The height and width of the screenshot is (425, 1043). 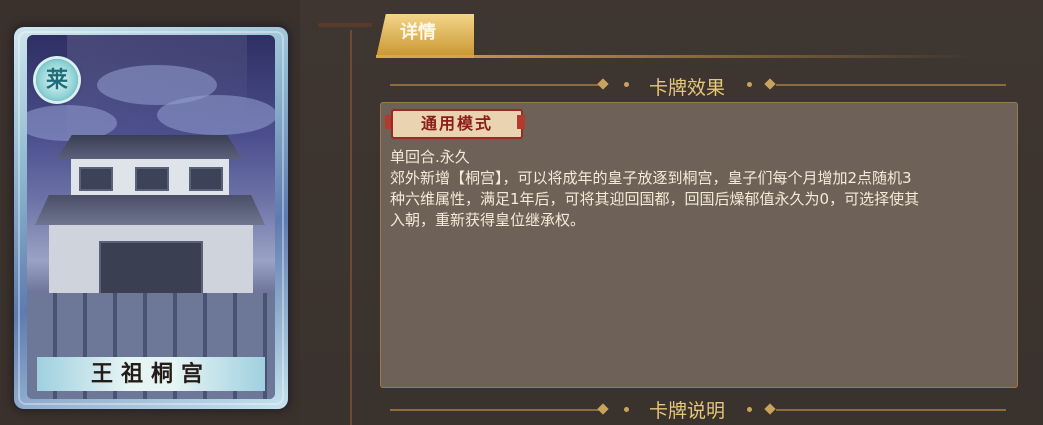 What do you see at coordinates (151, 270) in the screenshot?
I see `palace-gate` at bounding box center [151, 270].